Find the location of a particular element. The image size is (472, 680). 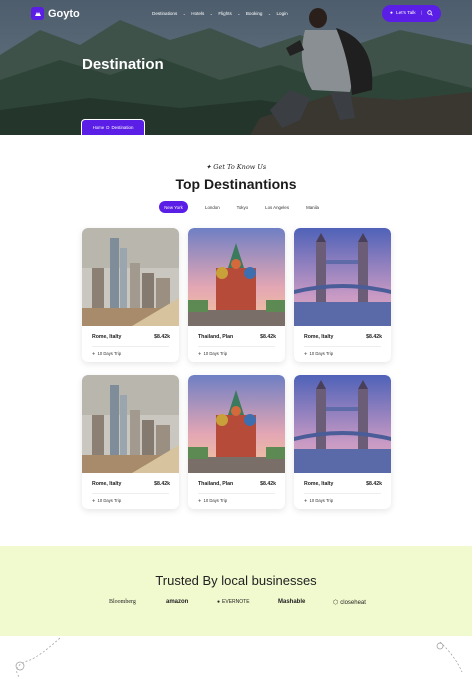

elephant-icon: ● is located at coordinates (219, 602).